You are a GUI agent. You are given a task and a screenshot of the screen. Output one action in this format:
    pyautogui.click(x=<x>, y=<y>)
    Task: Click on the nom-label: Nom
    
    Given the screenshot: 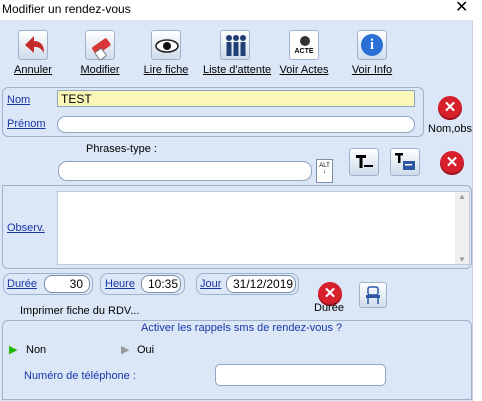 What is the action you would take?
    pyautogui.click(x=19, y=100)
    